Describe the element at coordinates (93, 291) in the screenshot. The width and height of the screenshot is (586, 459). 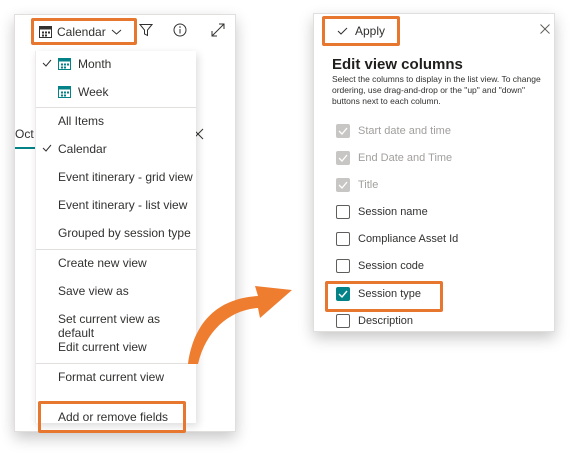
I see `menu-item-label: Save view as` at that location.